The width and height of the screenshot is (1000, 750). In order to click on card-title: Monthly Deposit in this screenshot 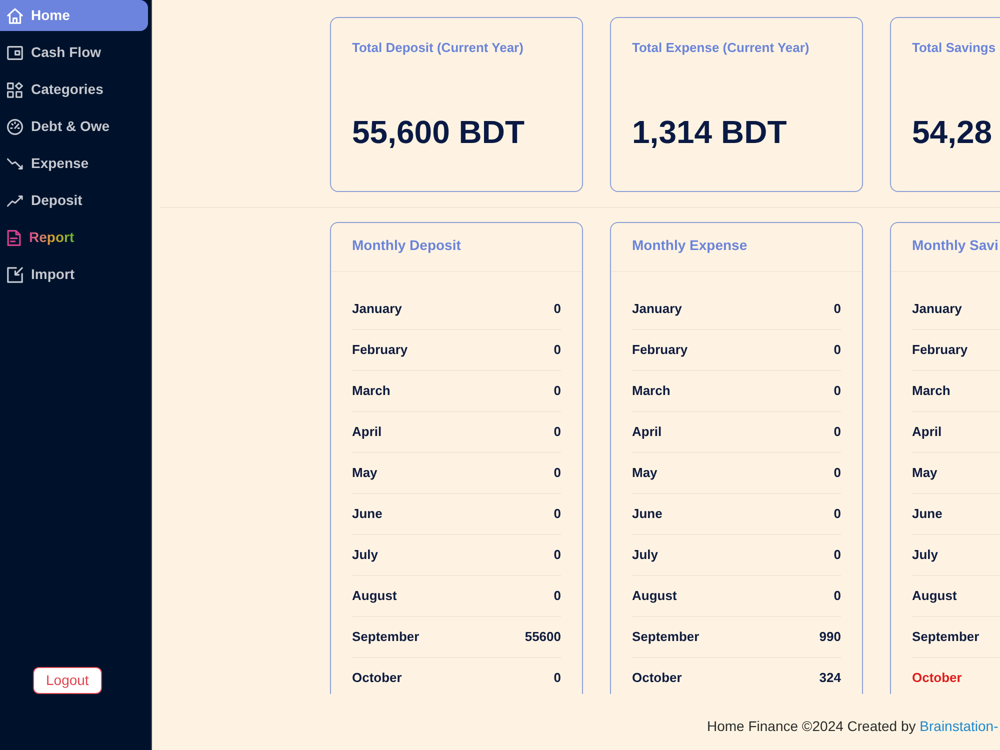, I will do `click(406, 245)`.